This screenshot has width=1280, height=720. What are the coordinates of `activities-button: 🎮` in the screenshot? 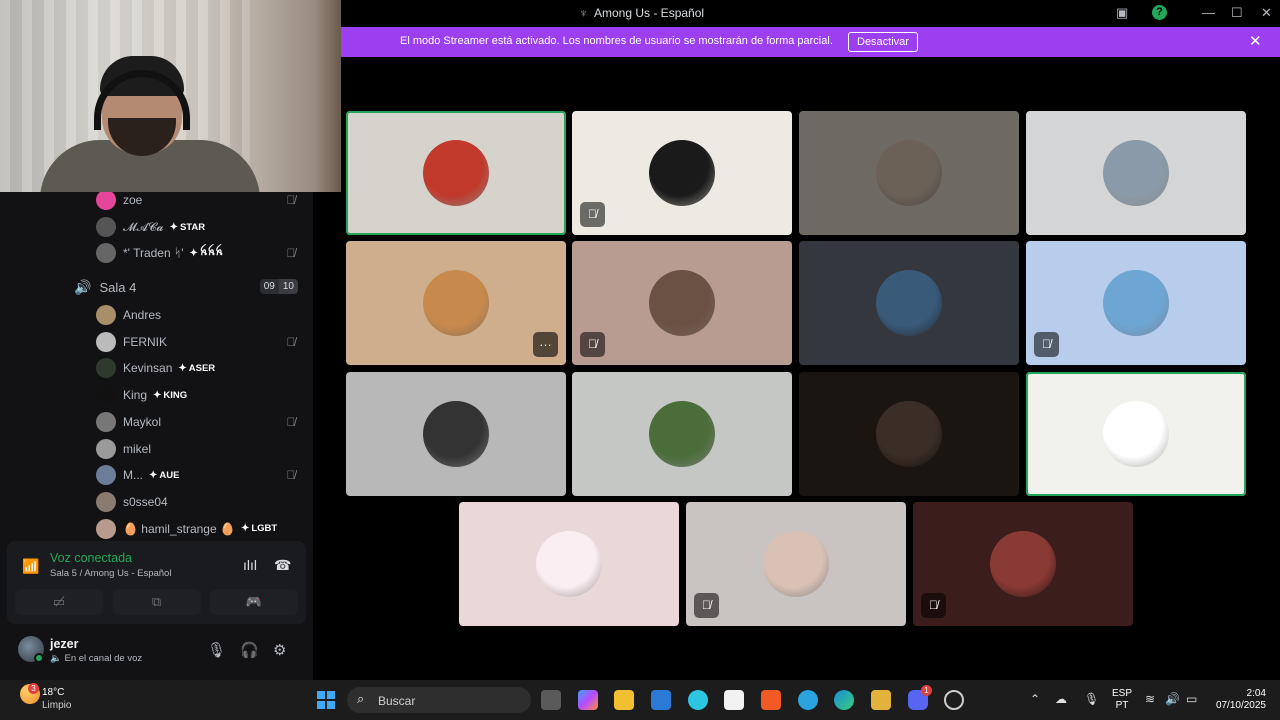 It's located at (254, 602).